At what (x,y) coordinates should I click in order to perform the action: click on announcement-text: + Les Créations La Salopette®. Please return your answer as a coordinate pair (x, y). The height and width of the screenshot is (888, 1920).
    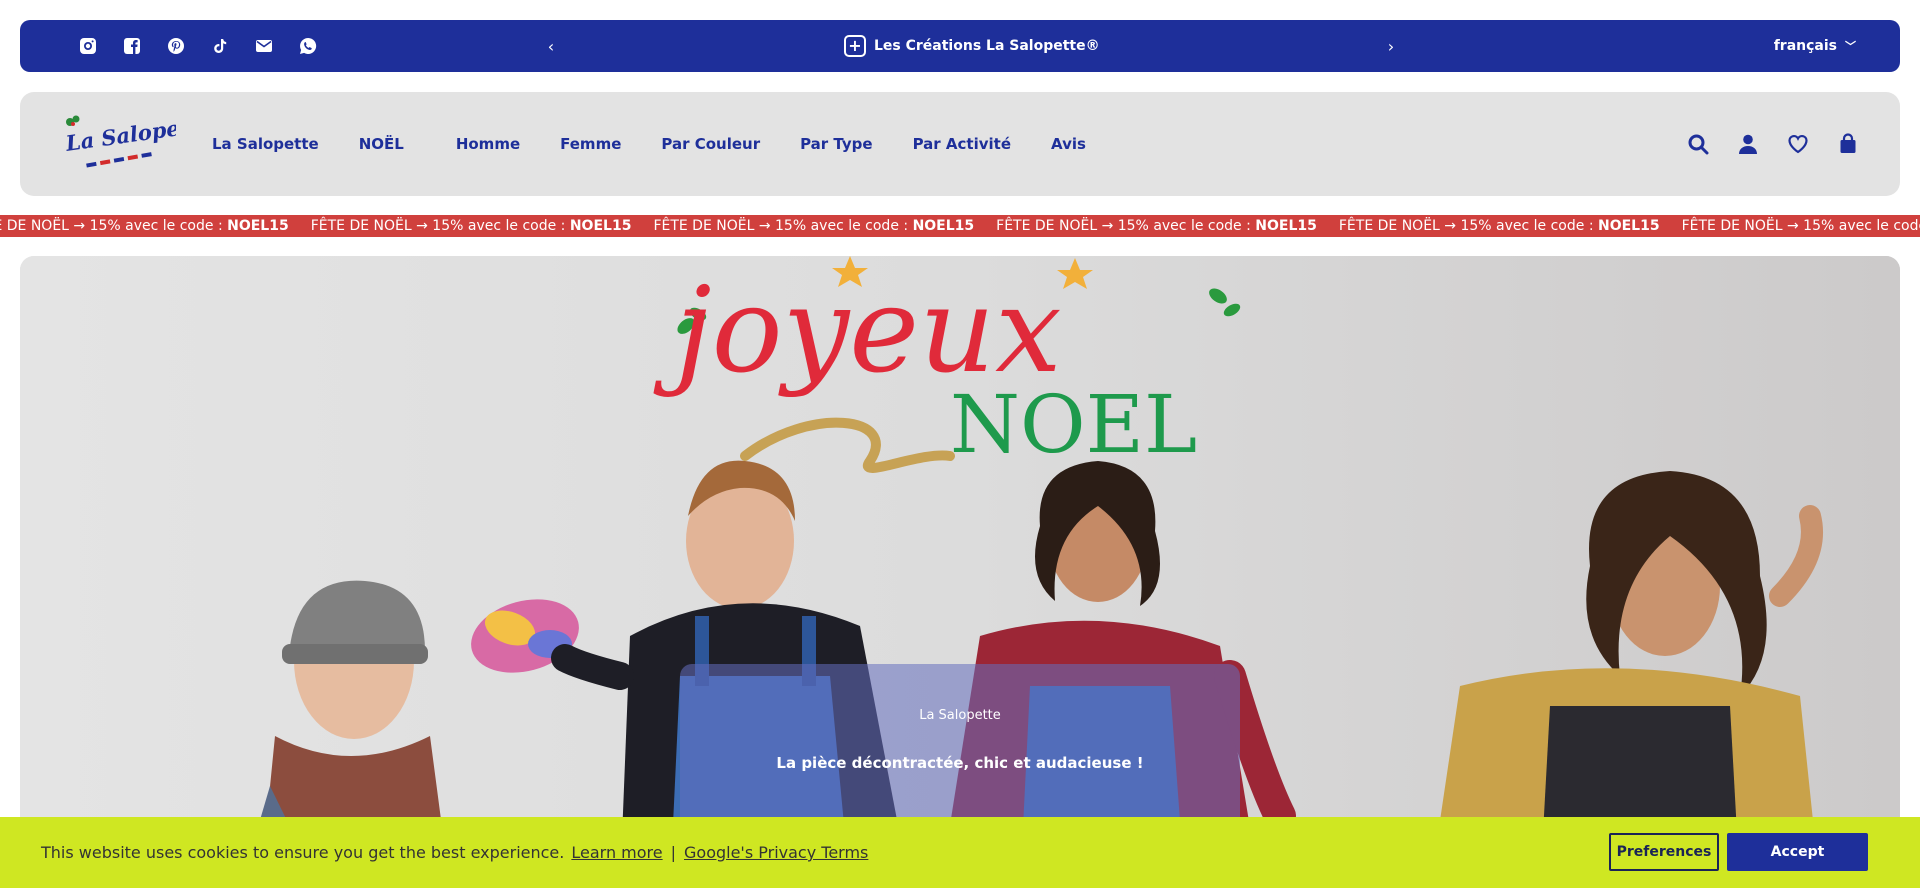
    Looking at the image, I should click on (972, 46).